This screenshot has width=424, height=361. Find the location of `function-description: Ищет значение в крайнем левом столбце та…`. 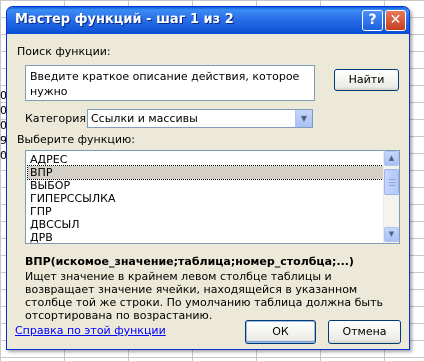

function-description: Ищет значение в крайнем левом столбце та… is located at coordinates (204, 296).